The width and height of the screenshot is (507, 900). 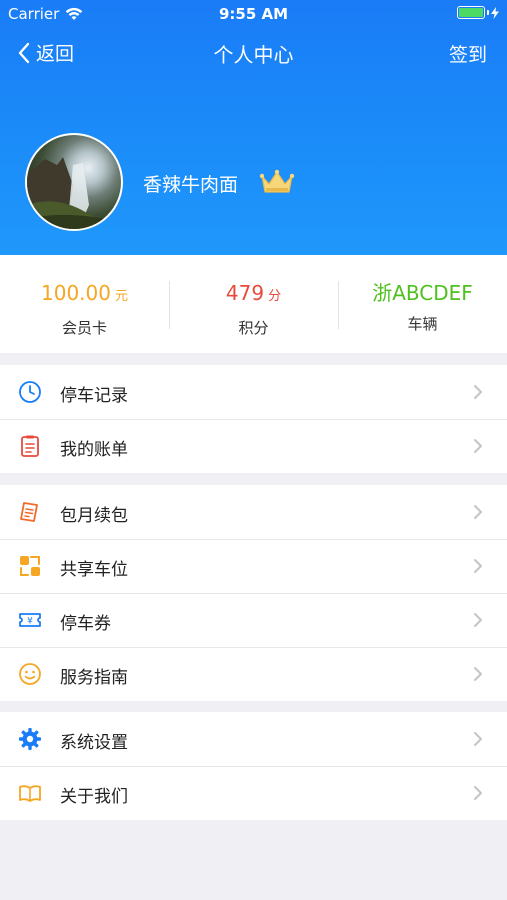 I want to click on menu-item-label: 服务指南, so click(x=94, y=678).